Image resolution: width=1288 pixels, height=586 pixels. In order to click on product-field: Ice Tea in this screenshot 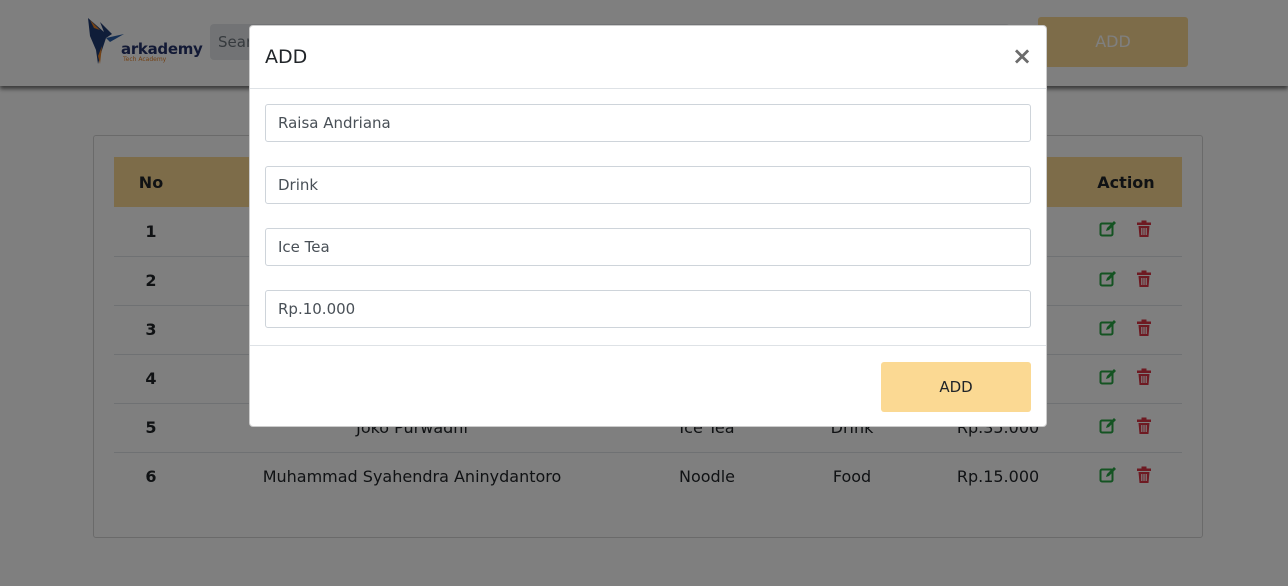, I will do `click(648, 247)`.